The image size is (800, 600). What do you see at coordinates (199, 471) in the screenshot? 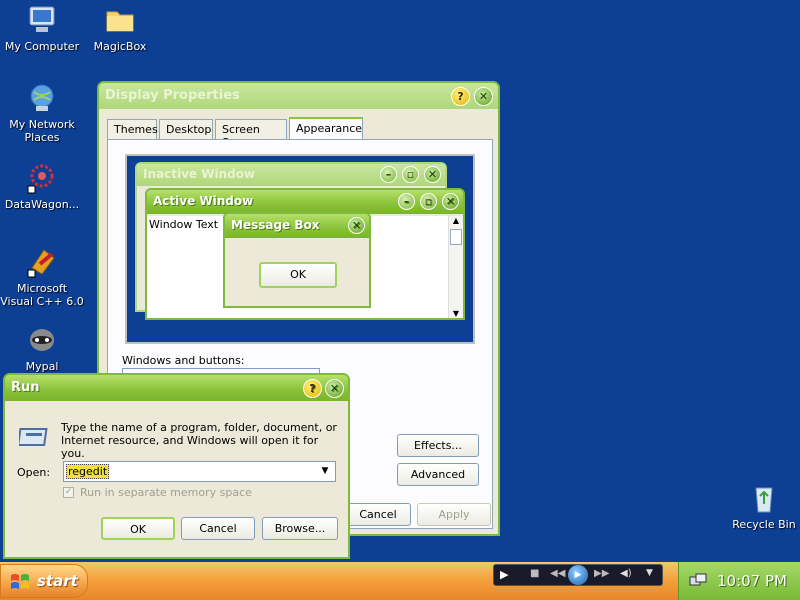
I see `open-combobox: regedit ▼` at bounding box center [199, 471].